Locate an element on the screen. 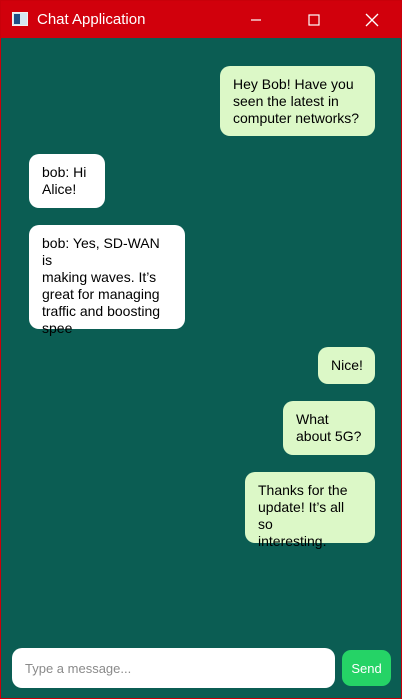 The width and height of the screenshot is (402, 699). close-icon is located at coordinates (372, 19).